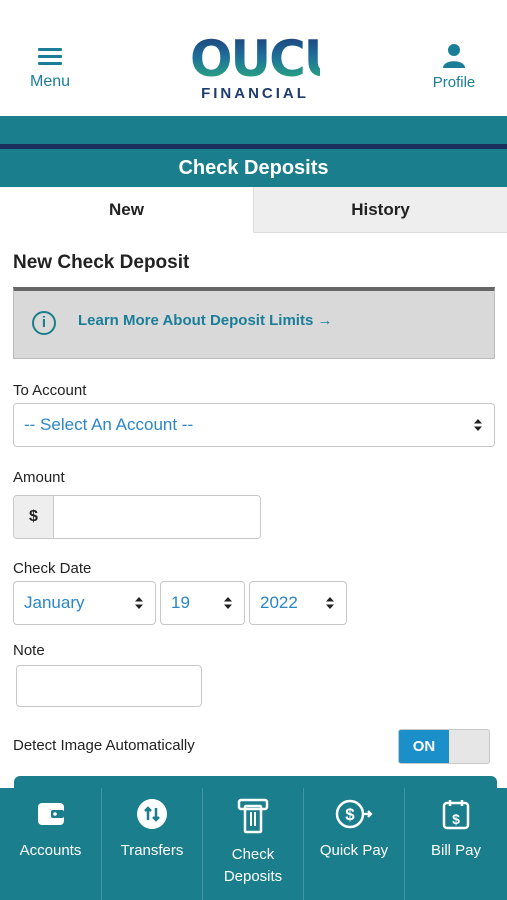 This screenshot has width=507, height=900. I want to click on profile-button: Profile, so click(454, 66).